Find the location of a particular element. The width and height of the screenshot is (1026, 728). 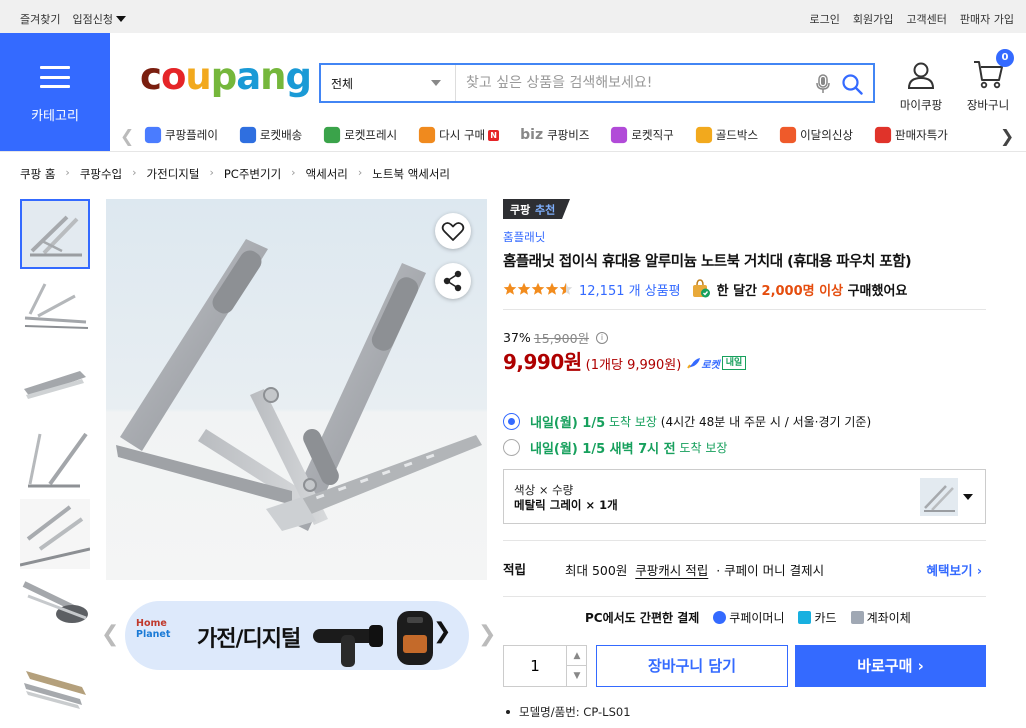

favorites-link: 즐겨찾기 is located at coordinates (40, 19).